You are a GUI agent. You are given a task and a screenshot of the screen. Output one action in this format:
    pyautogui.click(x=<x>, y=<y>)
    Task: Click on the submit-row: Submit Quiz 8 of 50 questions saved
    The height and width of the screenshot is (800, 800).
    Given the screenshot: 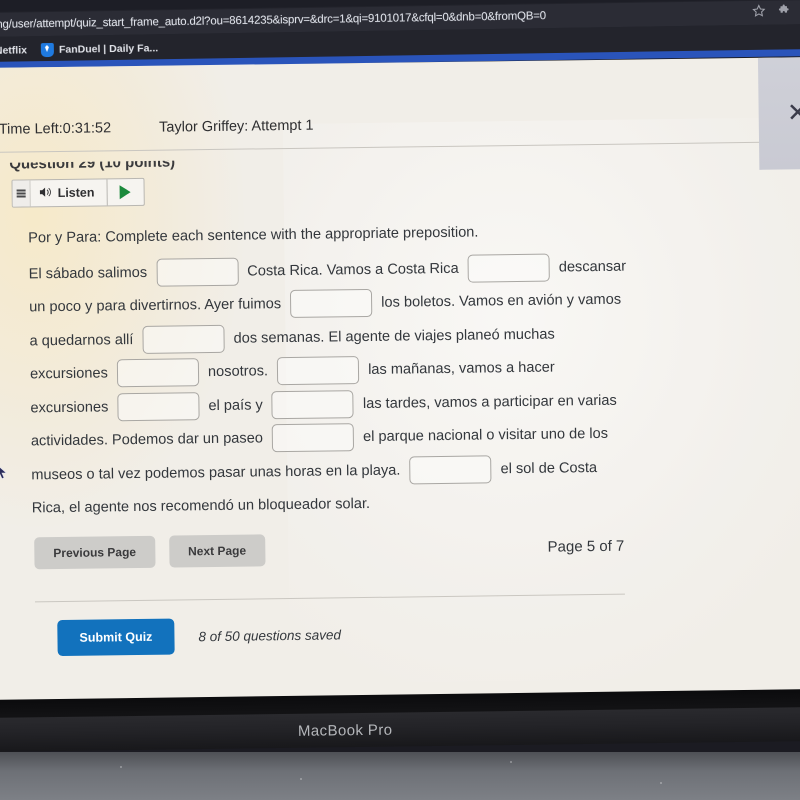 What is the action you would take?
    pyautogui.click(x=199, y=636)
    